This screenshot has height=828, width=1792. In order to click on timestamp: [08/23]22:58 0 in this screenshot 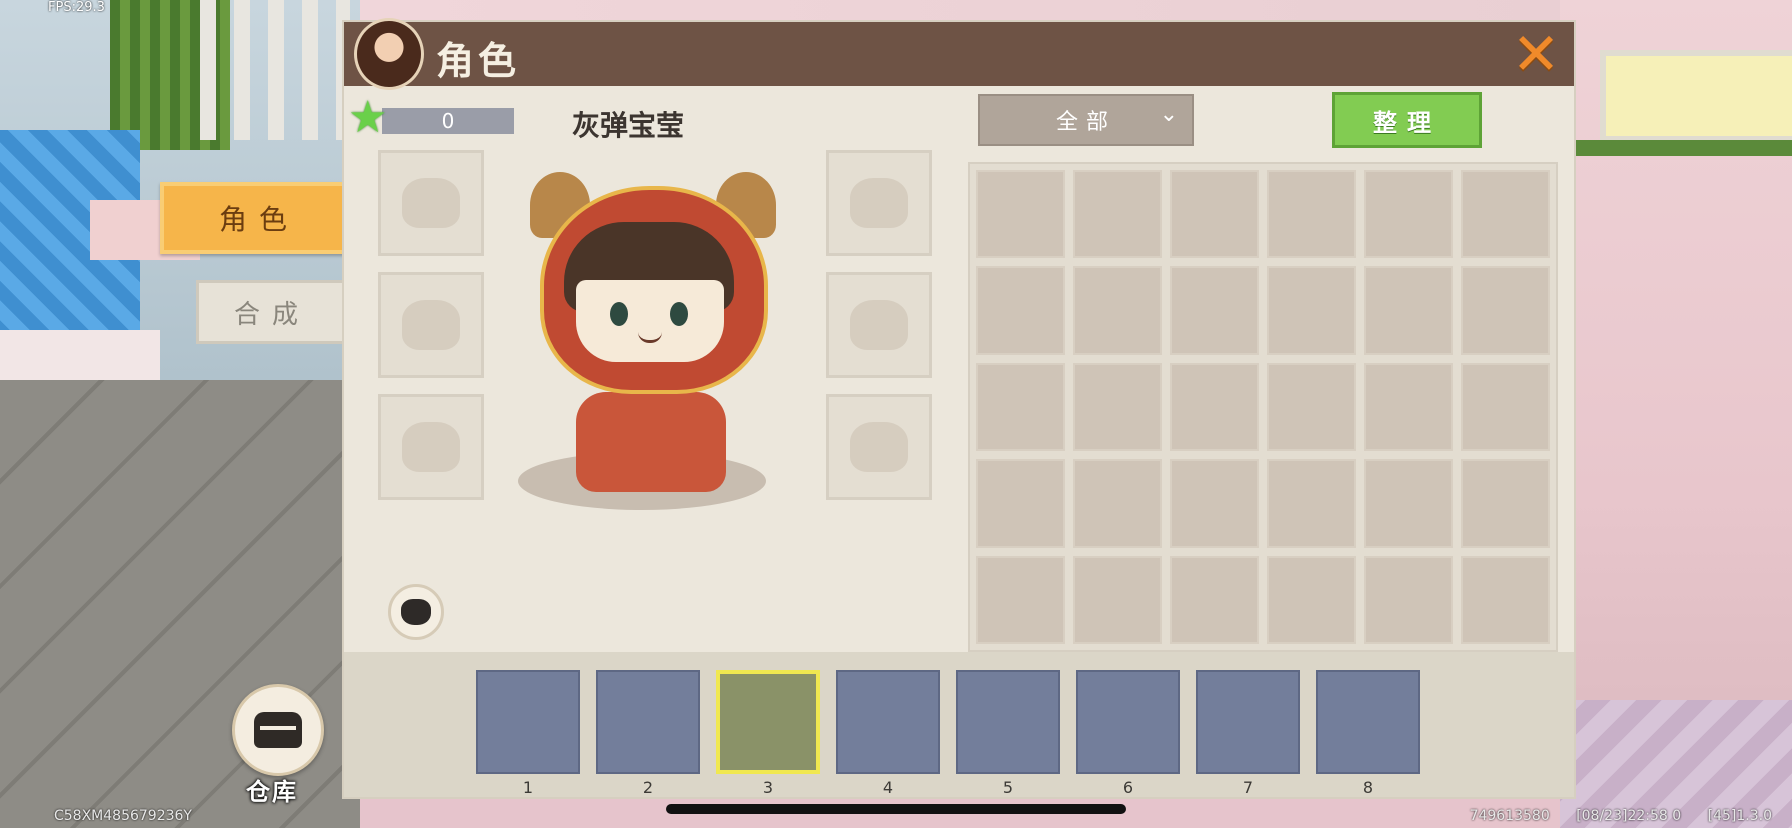, I will do `click(1629, 816)`.